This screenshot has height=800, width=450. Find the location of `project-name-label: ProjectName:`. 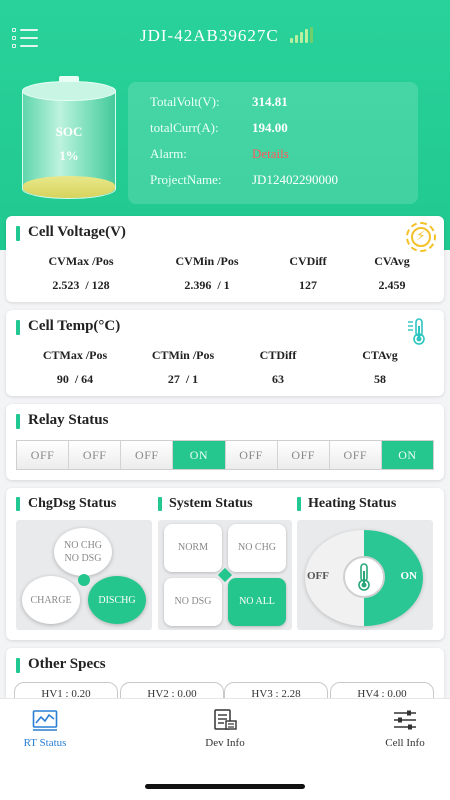

project-name-label: ProjectName: is located at coordinates (186, 179).